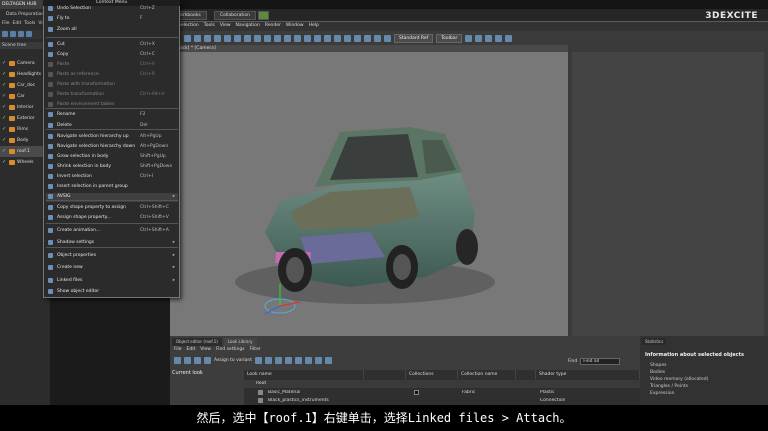  Describe the element at coordinates (112, 292) in the screenshot. I see `context-menu-item: Show object editor` at that location.